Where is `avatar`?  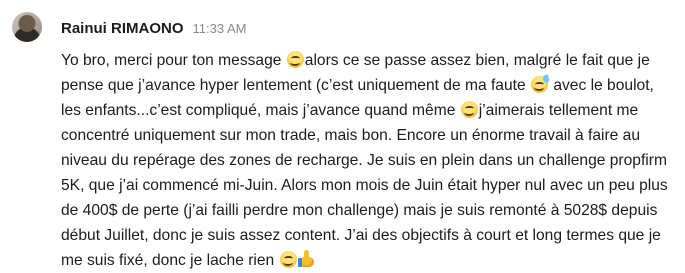 avatar is located at coordinates (27, 27).